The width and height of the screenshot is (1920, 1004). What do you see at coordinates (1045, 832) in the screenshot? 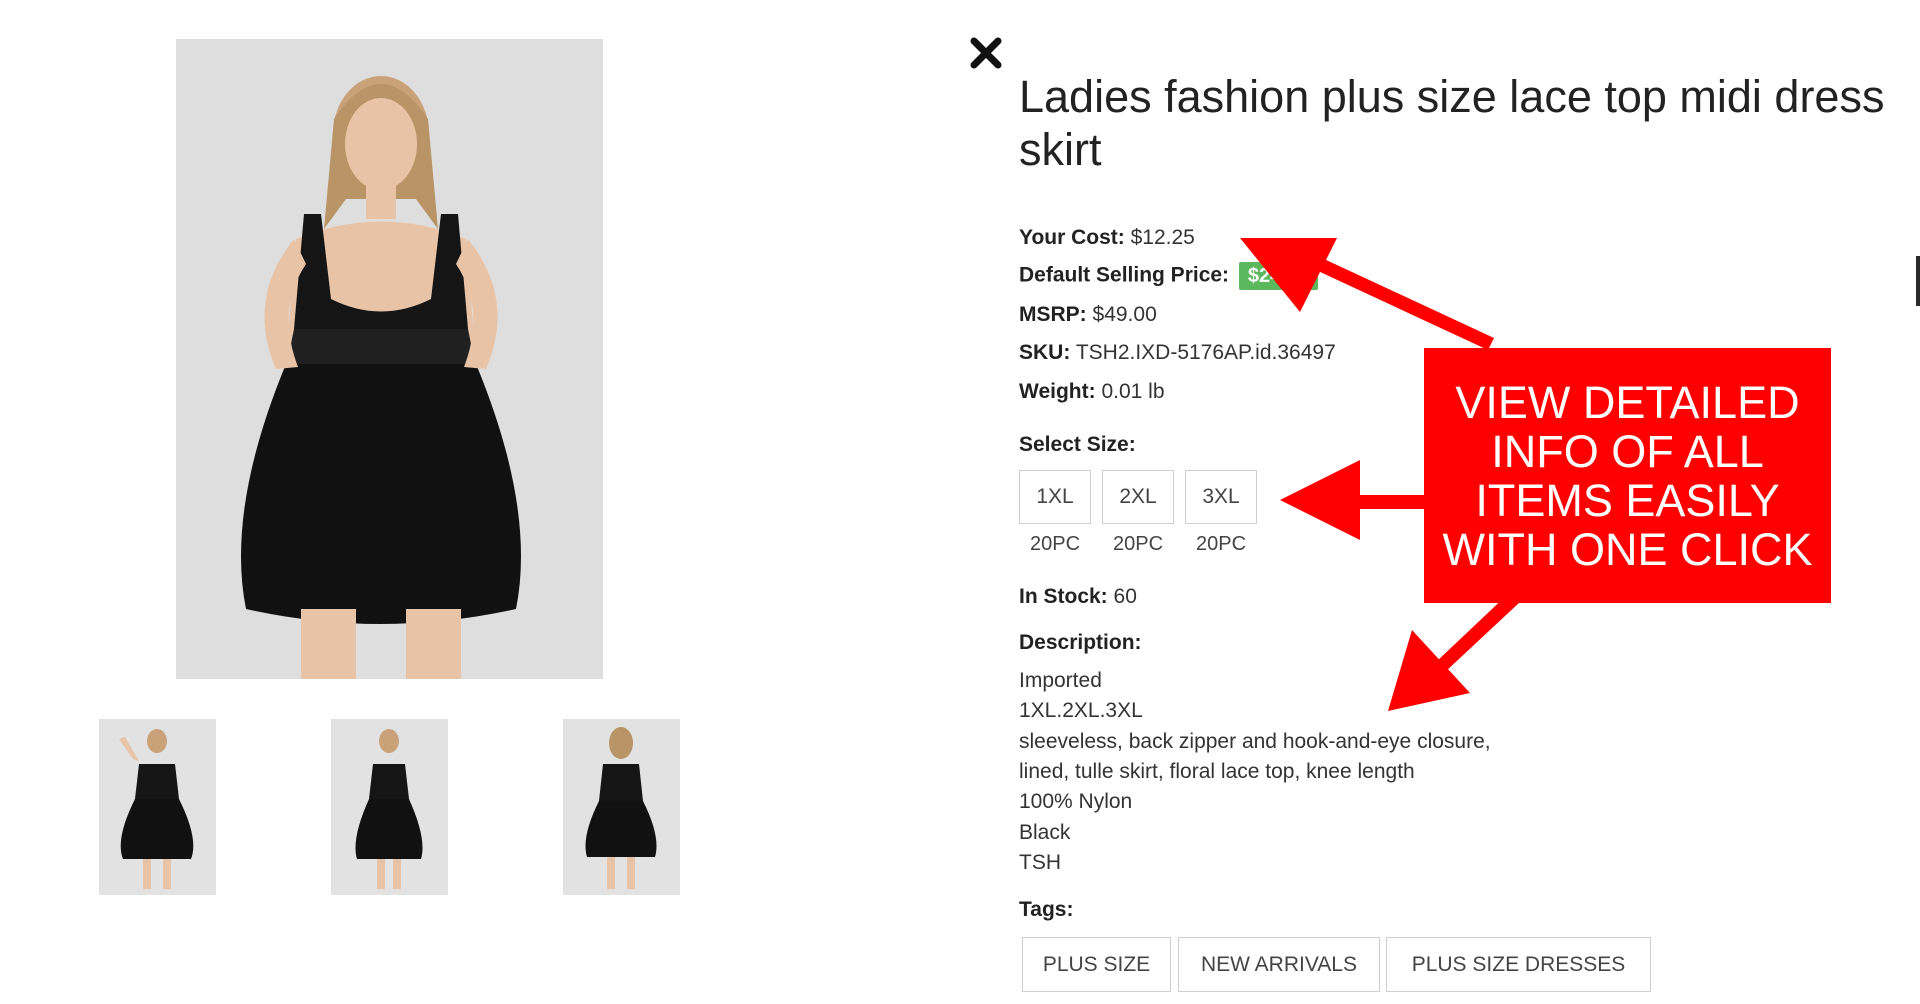
I see `description-line: Black` at bounding box center [1045, 832].